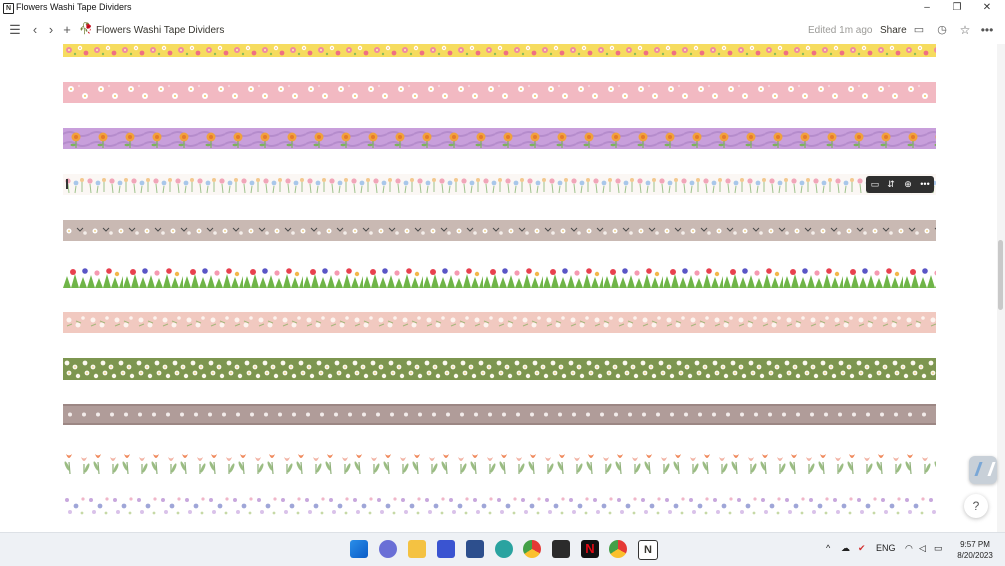  I want to click on window-title: Flowers Washi Tape Dividers, so click(74, 7).